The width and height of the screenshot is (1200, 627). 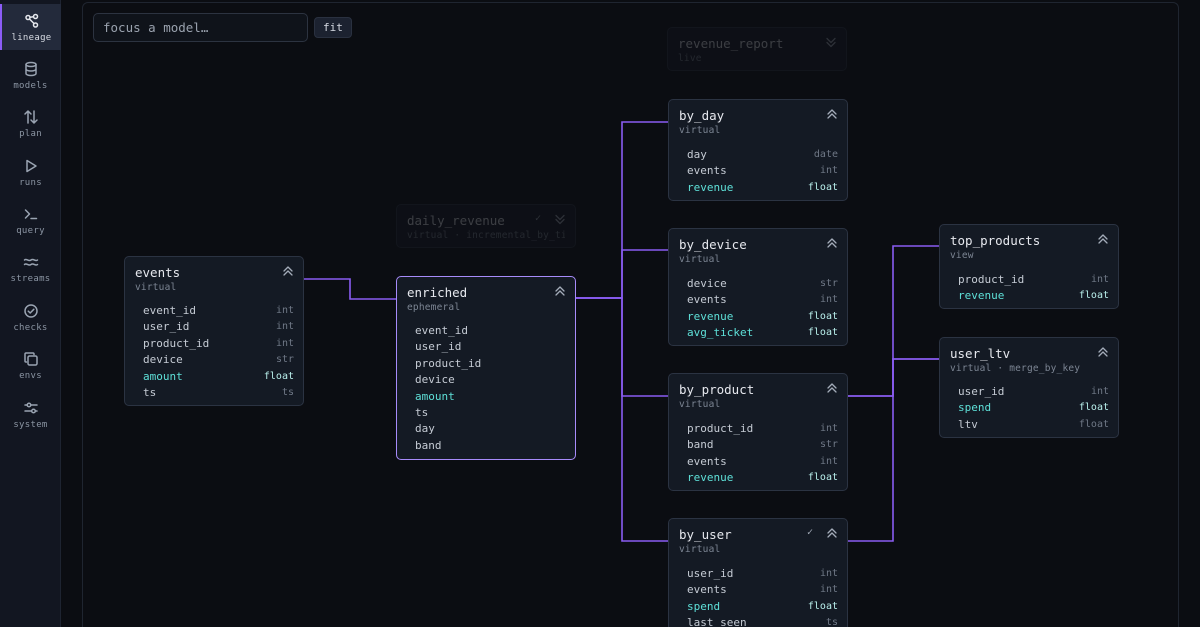 I want to click on sidebar-item-checks: checks, so click(x=30, y=317).